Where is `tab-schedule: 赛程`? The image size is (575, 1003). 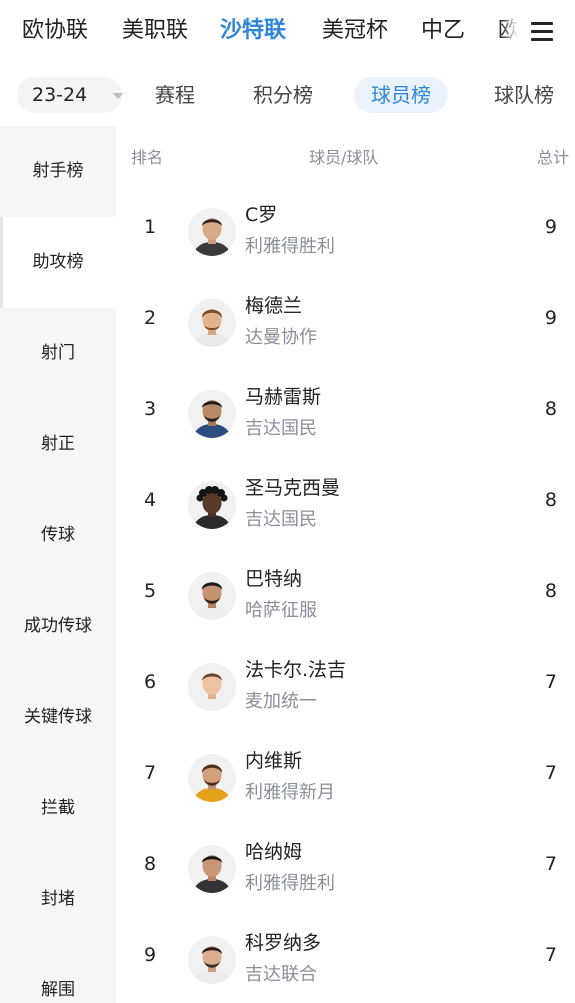
tab-schedule: 赛程 is located at coordinates (175, 95).